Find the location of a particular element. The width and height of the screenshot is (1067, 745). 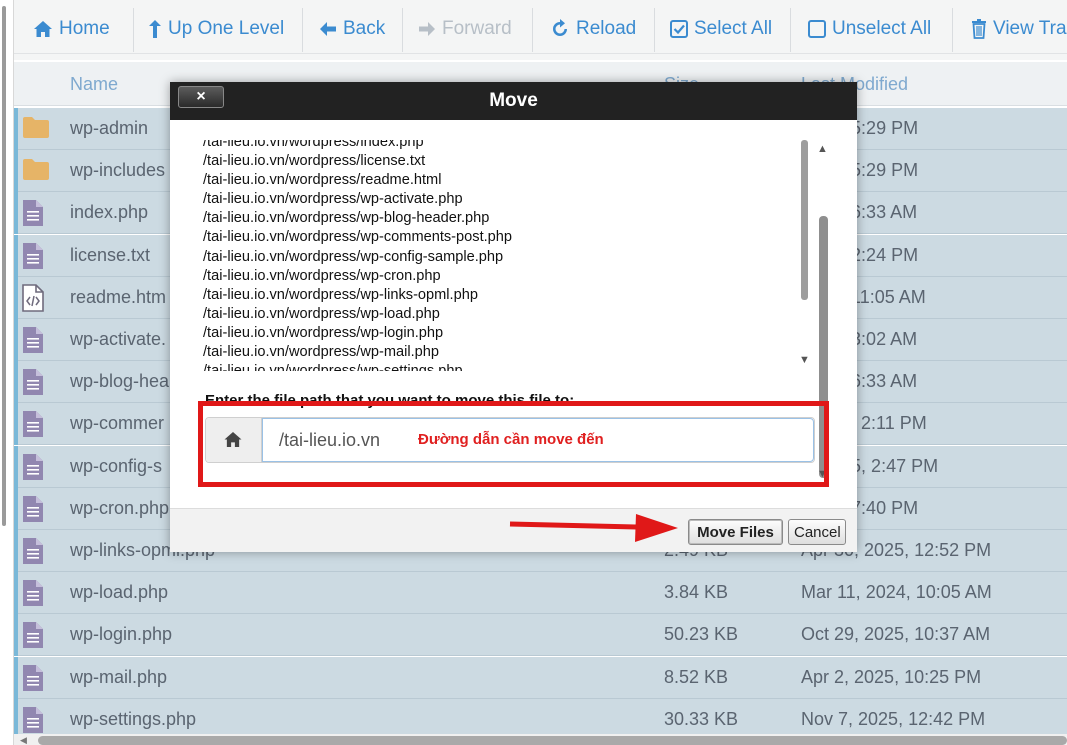

file-name: wp-login.php is located at coordinates (121, 634).